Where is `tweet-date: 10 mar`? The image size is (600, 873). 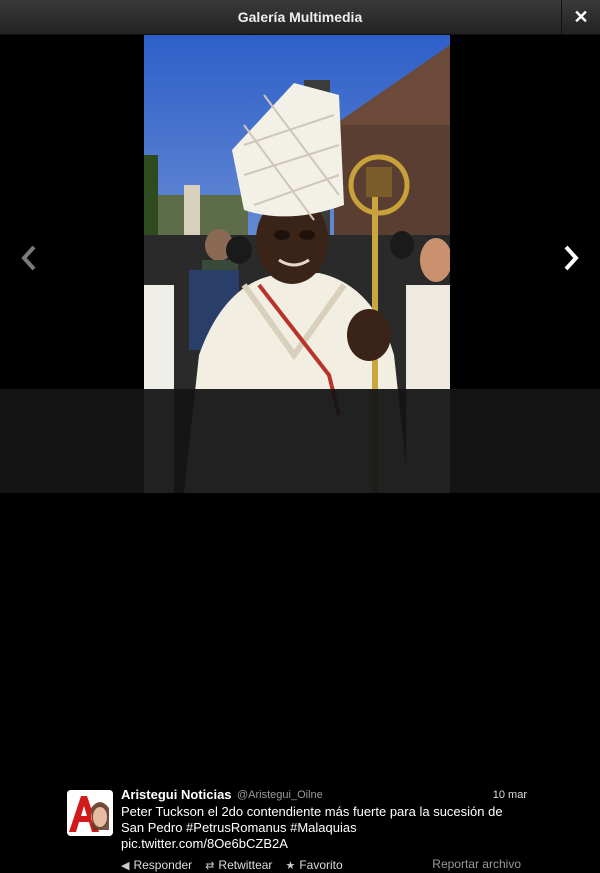
tweet-date: 10 mar is located at coordinates (510, 795).